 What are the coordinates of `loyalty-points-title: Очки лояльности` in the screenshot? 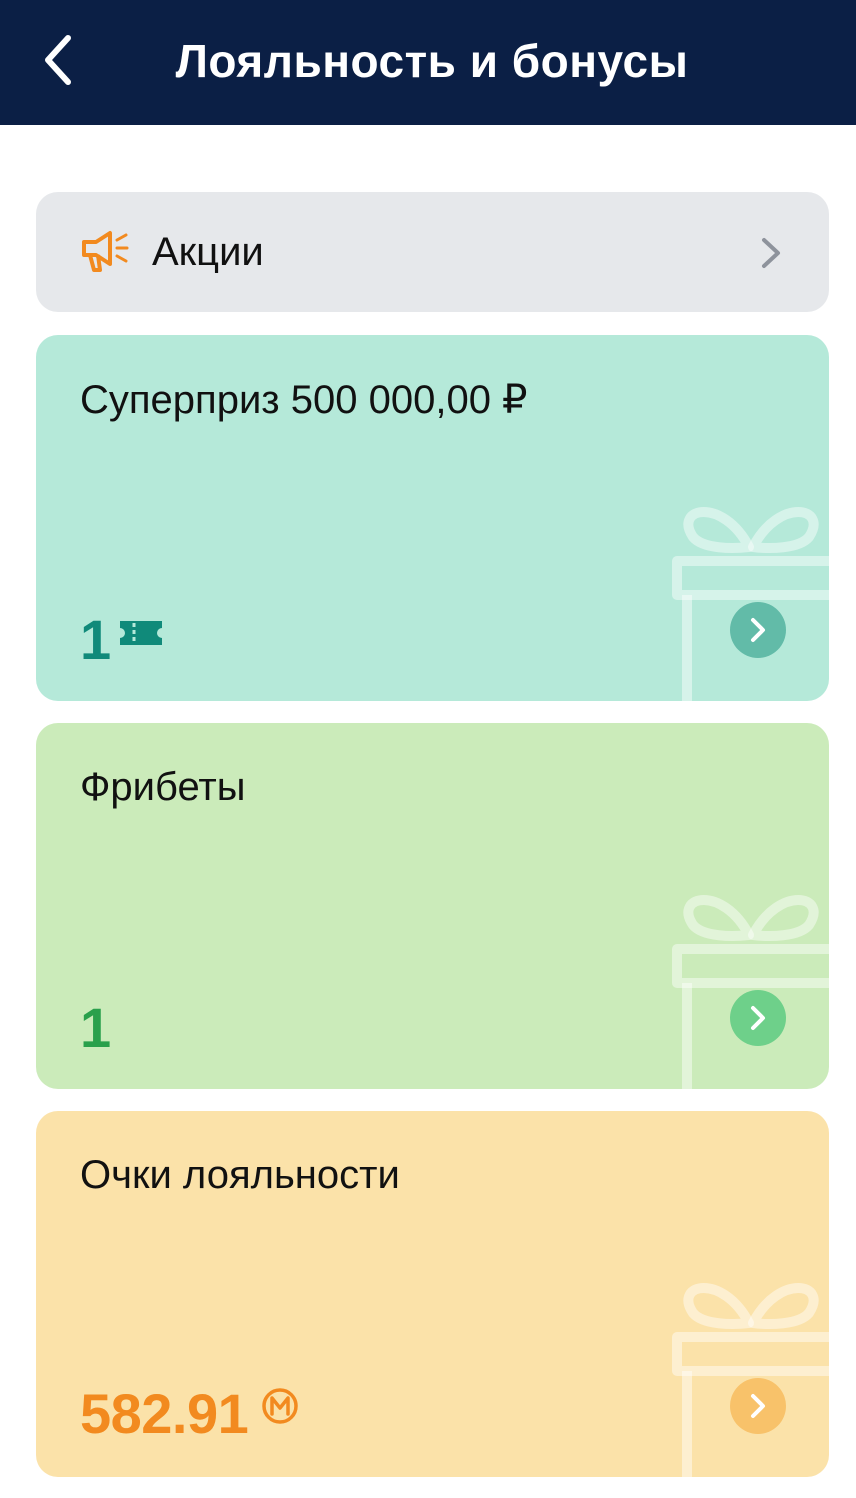 It's located at (240, 1175).